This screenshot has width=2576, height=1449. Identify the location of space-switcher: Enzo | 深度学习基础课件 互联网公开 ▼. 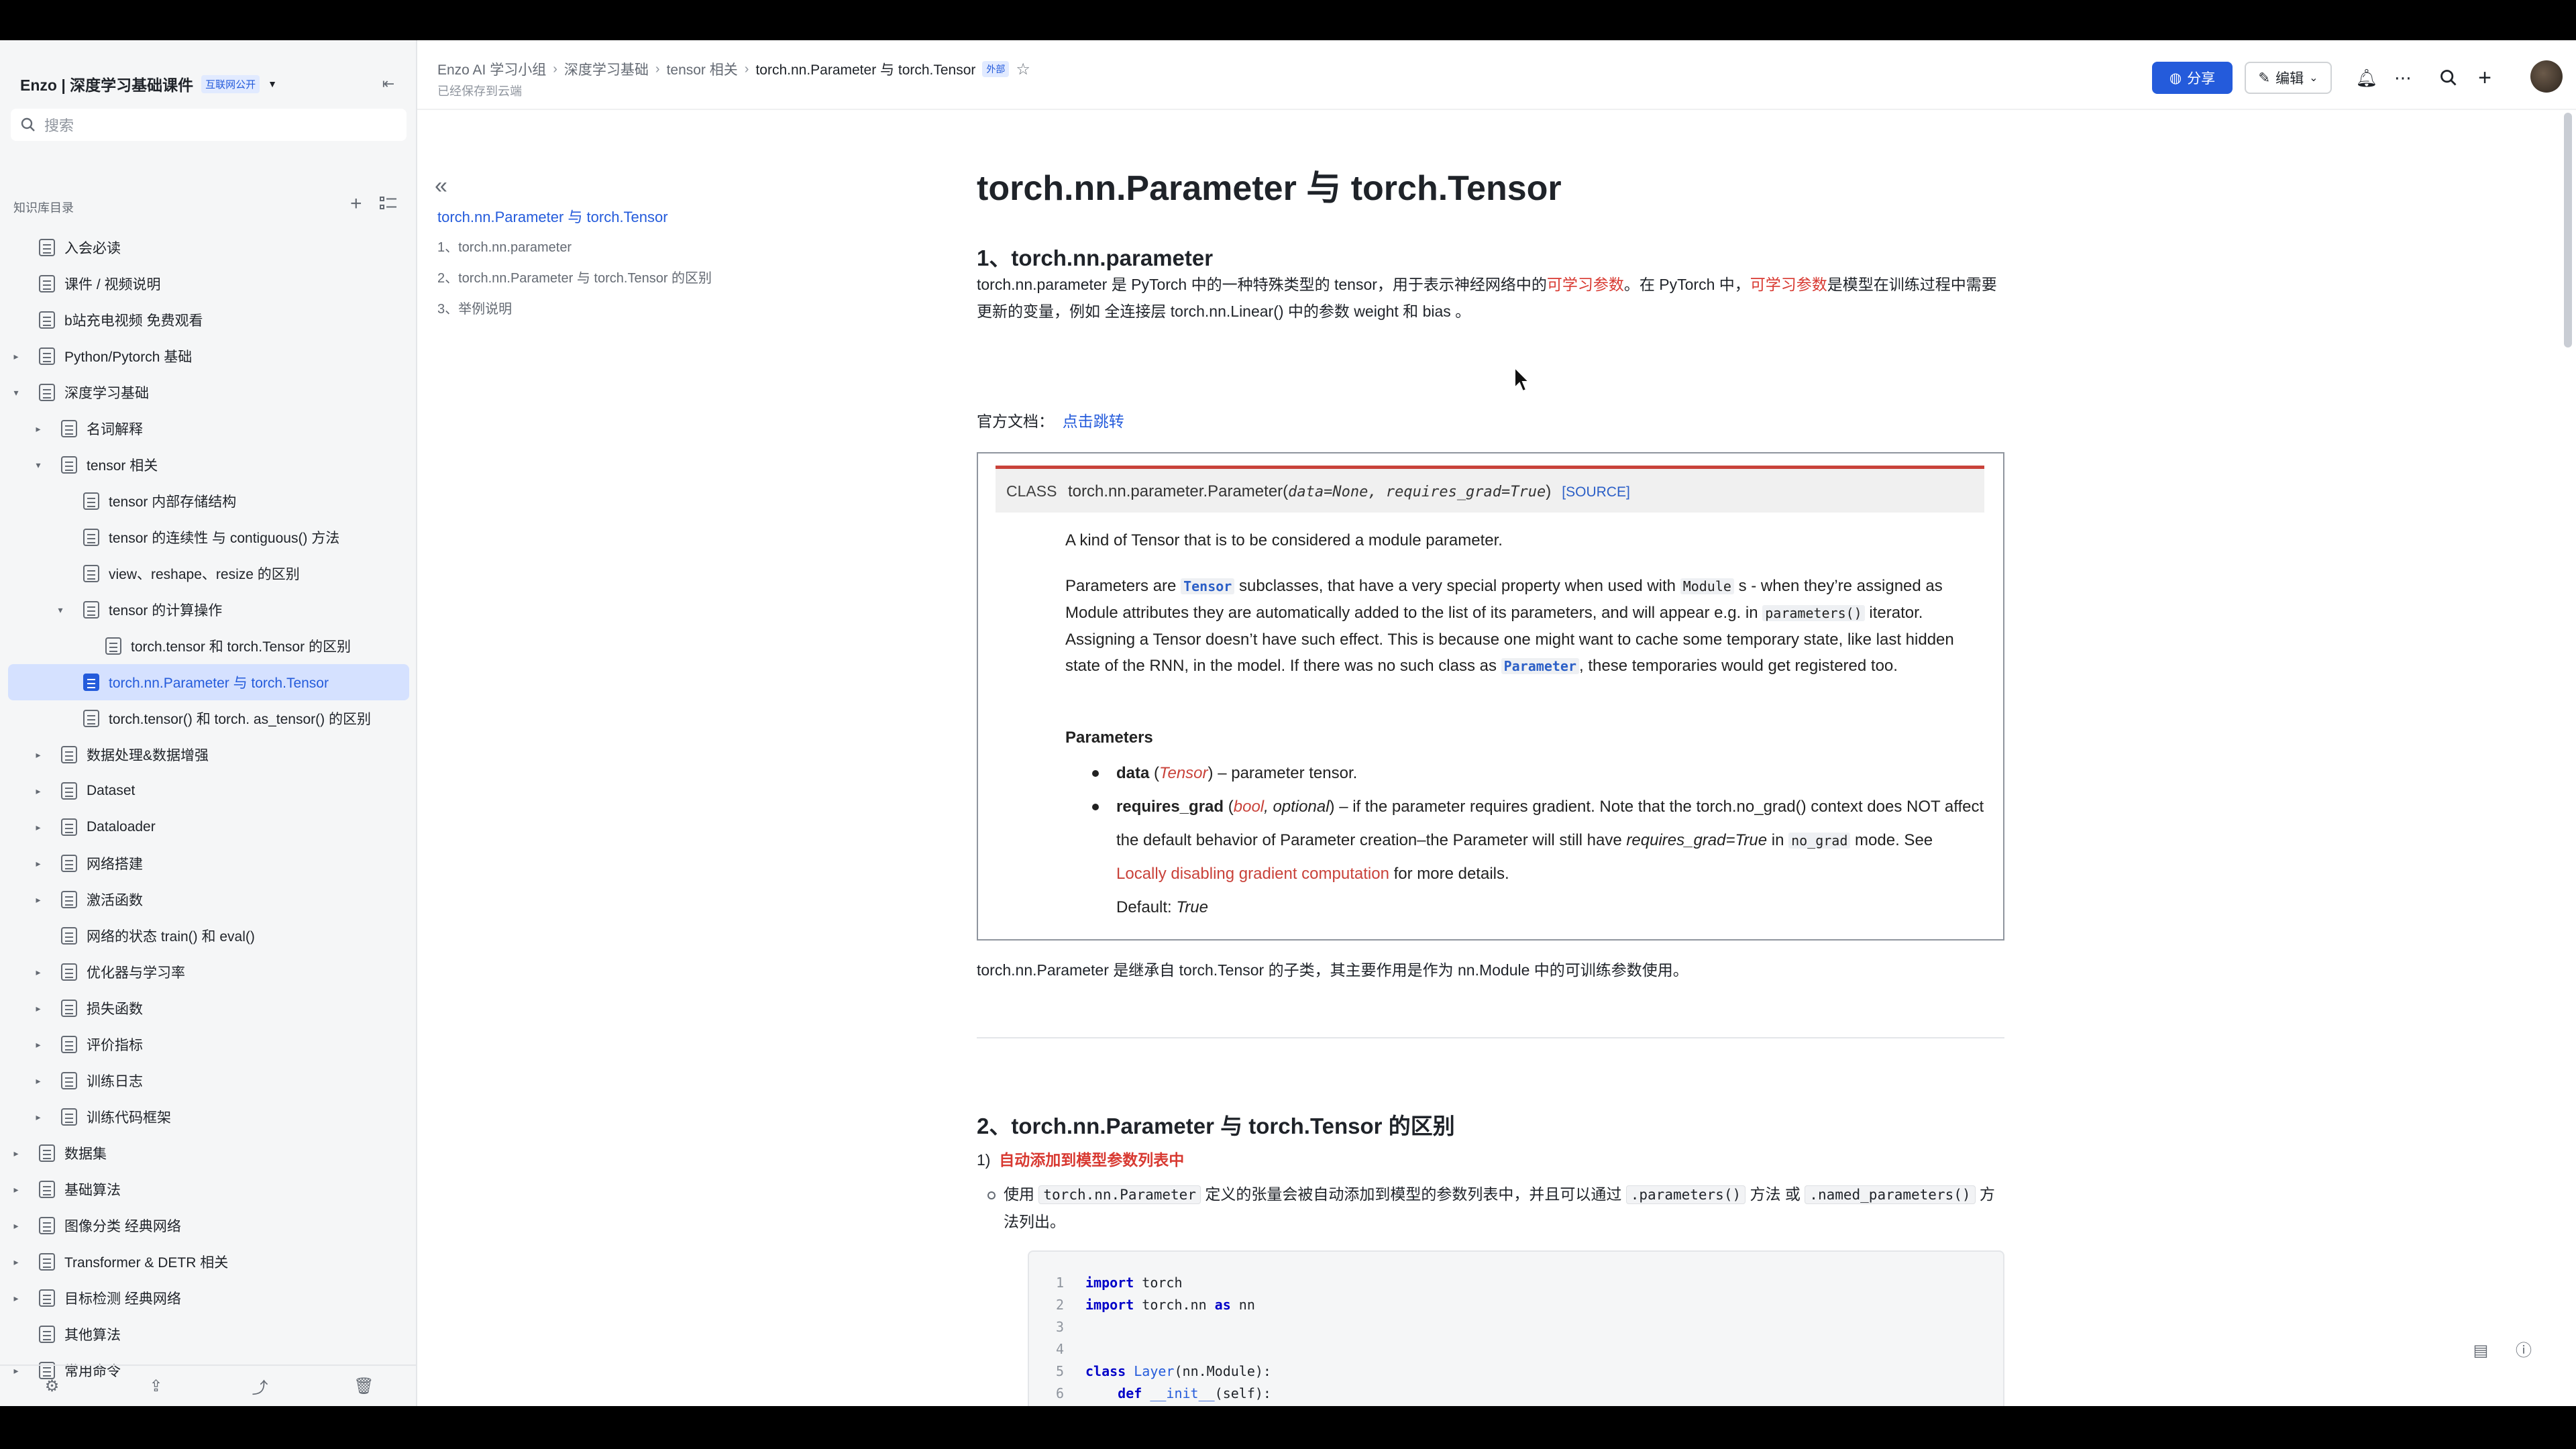
(148, 84).